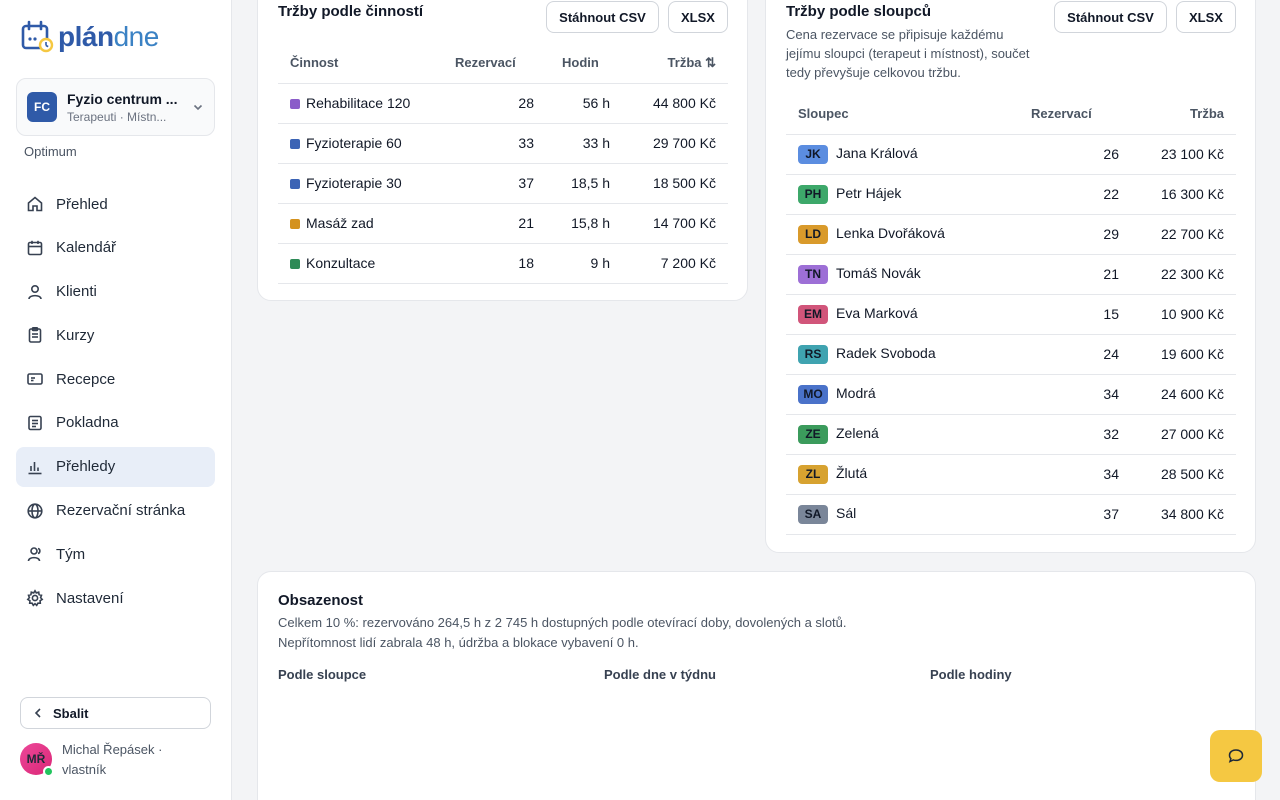  Describe the element at coordinates (869, 192) in the screenshot. I see `column-name: Petr Hájek` at that location.